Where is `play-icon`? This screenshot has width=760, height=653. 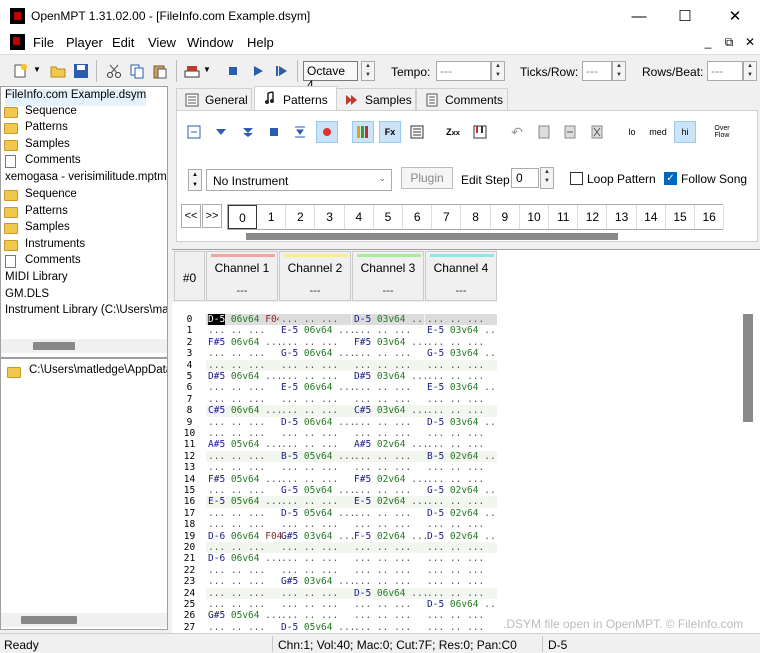 play-icon is located at coordinates (258, 71).